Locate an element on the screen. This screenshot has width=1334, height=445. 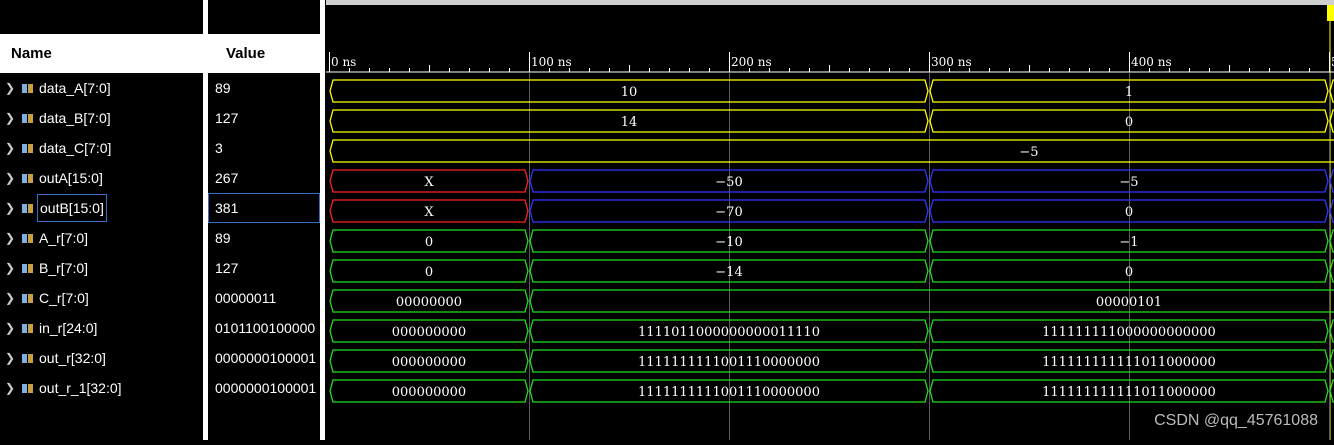
signal-name: data_A[7:0] is located at coordinates (75, 88).